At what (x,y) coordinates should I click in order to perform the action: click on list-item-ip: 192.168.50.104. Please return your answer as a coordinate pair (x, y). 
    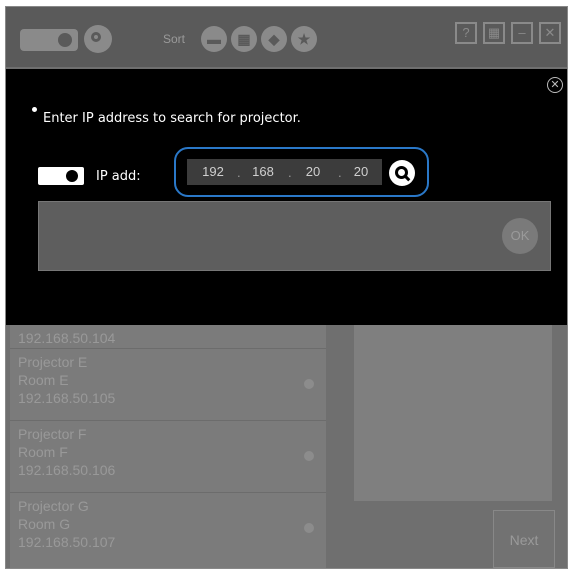
    Looking at the image, I should click on (67, 338).